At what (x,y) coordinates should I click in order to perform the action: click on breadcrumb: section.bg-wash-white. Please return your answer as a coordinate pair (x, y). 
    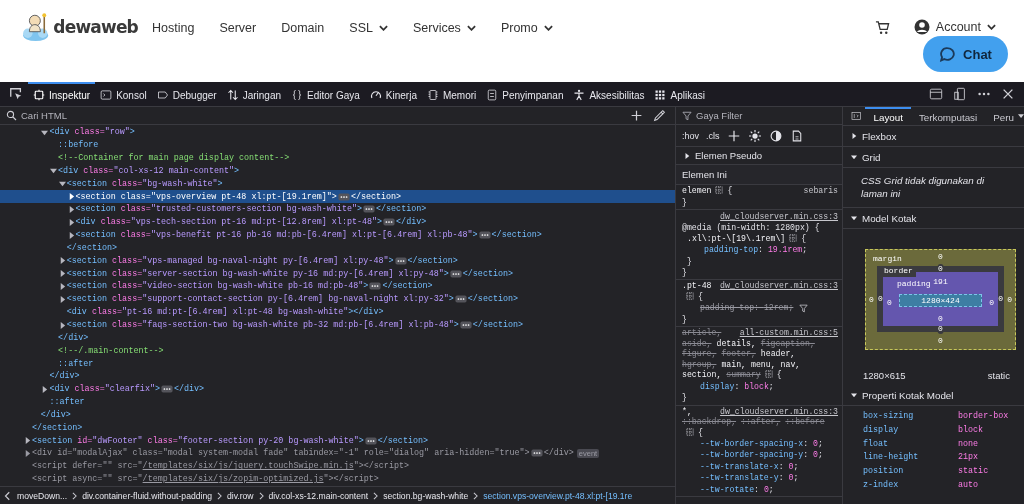
    Looking at the image, I should click on (426, 495).